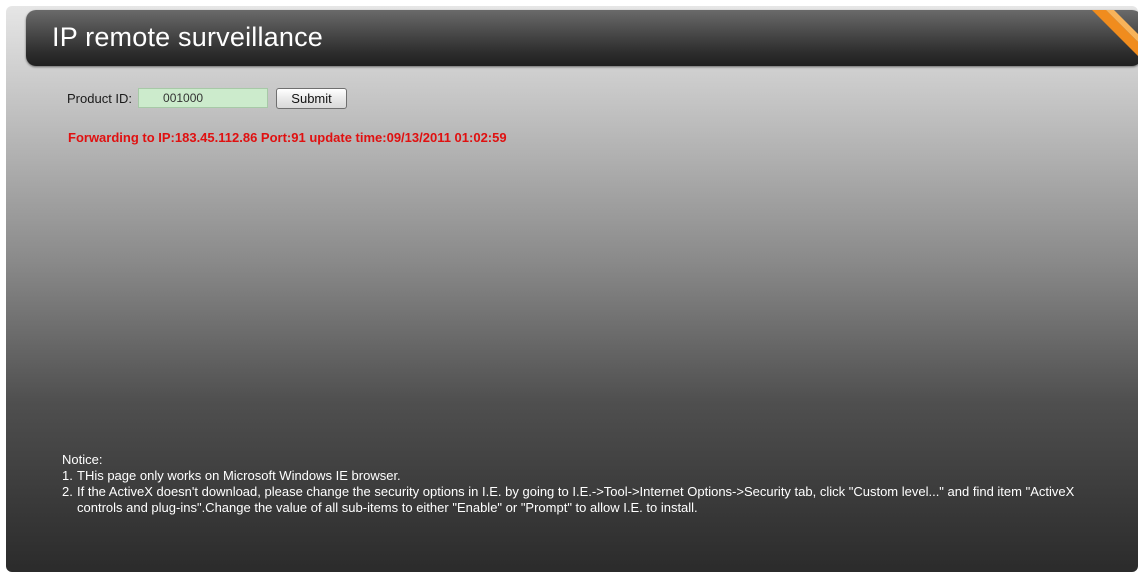 The width and height of the screenshot is (1140, 573). I want to click on notice-heading: Notice:, so click(82, 459).